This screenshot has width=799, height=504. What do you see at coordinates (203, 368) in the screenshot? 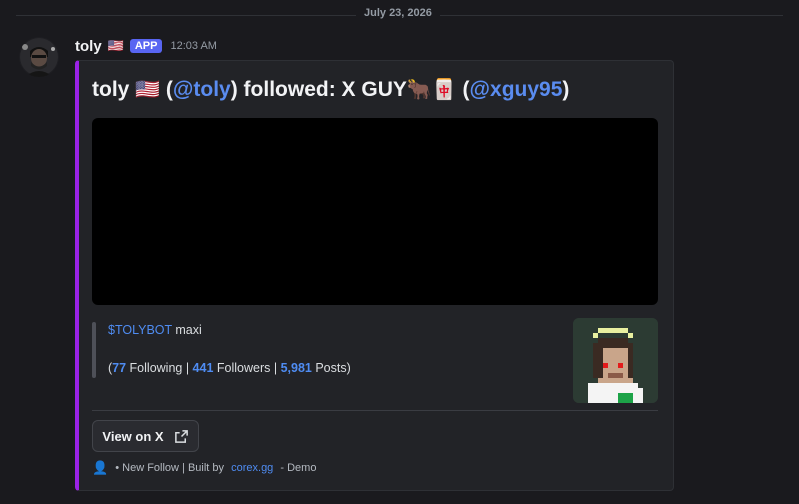
I see `followers-count: 441` at bounding box center [203, 368].